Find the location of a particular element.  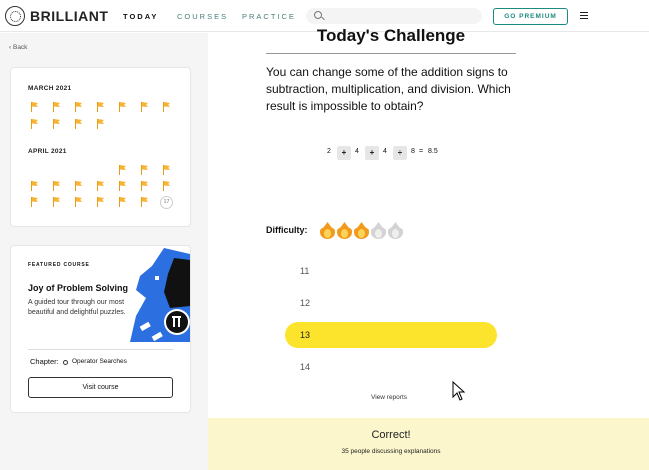

divider is located at coordinates (100, 349).